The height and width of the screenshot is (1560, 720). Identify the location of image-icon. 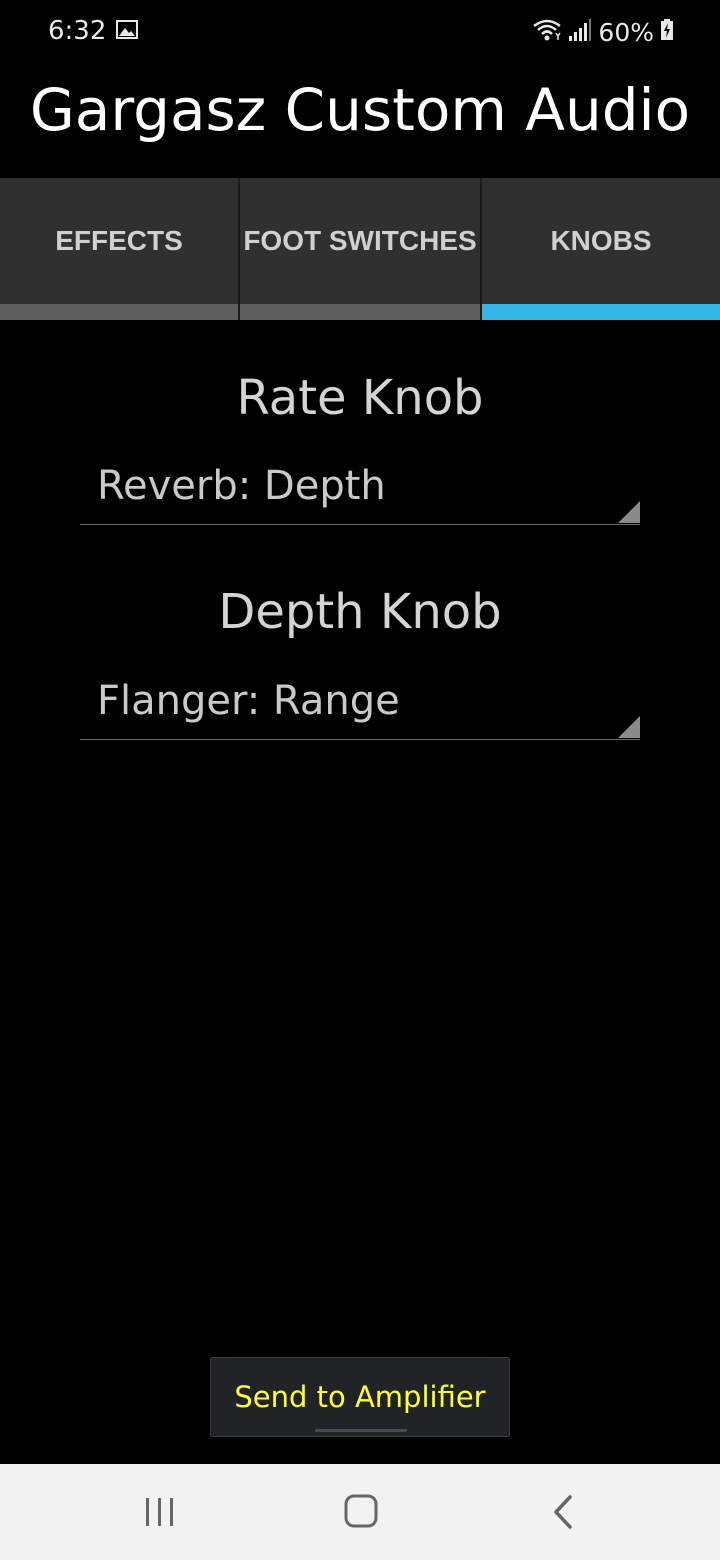
(127, 29).